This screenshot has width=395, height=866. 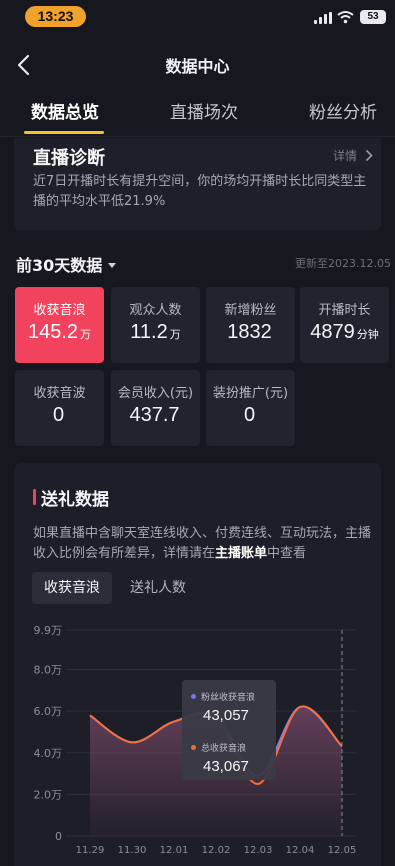 I want to click on tab-sessions: 直播场次, so click(x=204, y=110).